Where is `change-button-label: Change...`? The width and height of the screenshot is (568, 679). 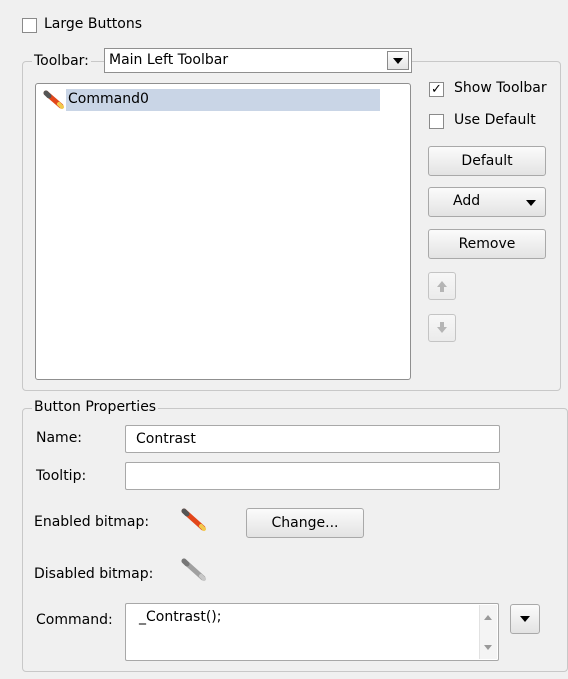 change-button-label: Change... is located at coordinates (305, 523).